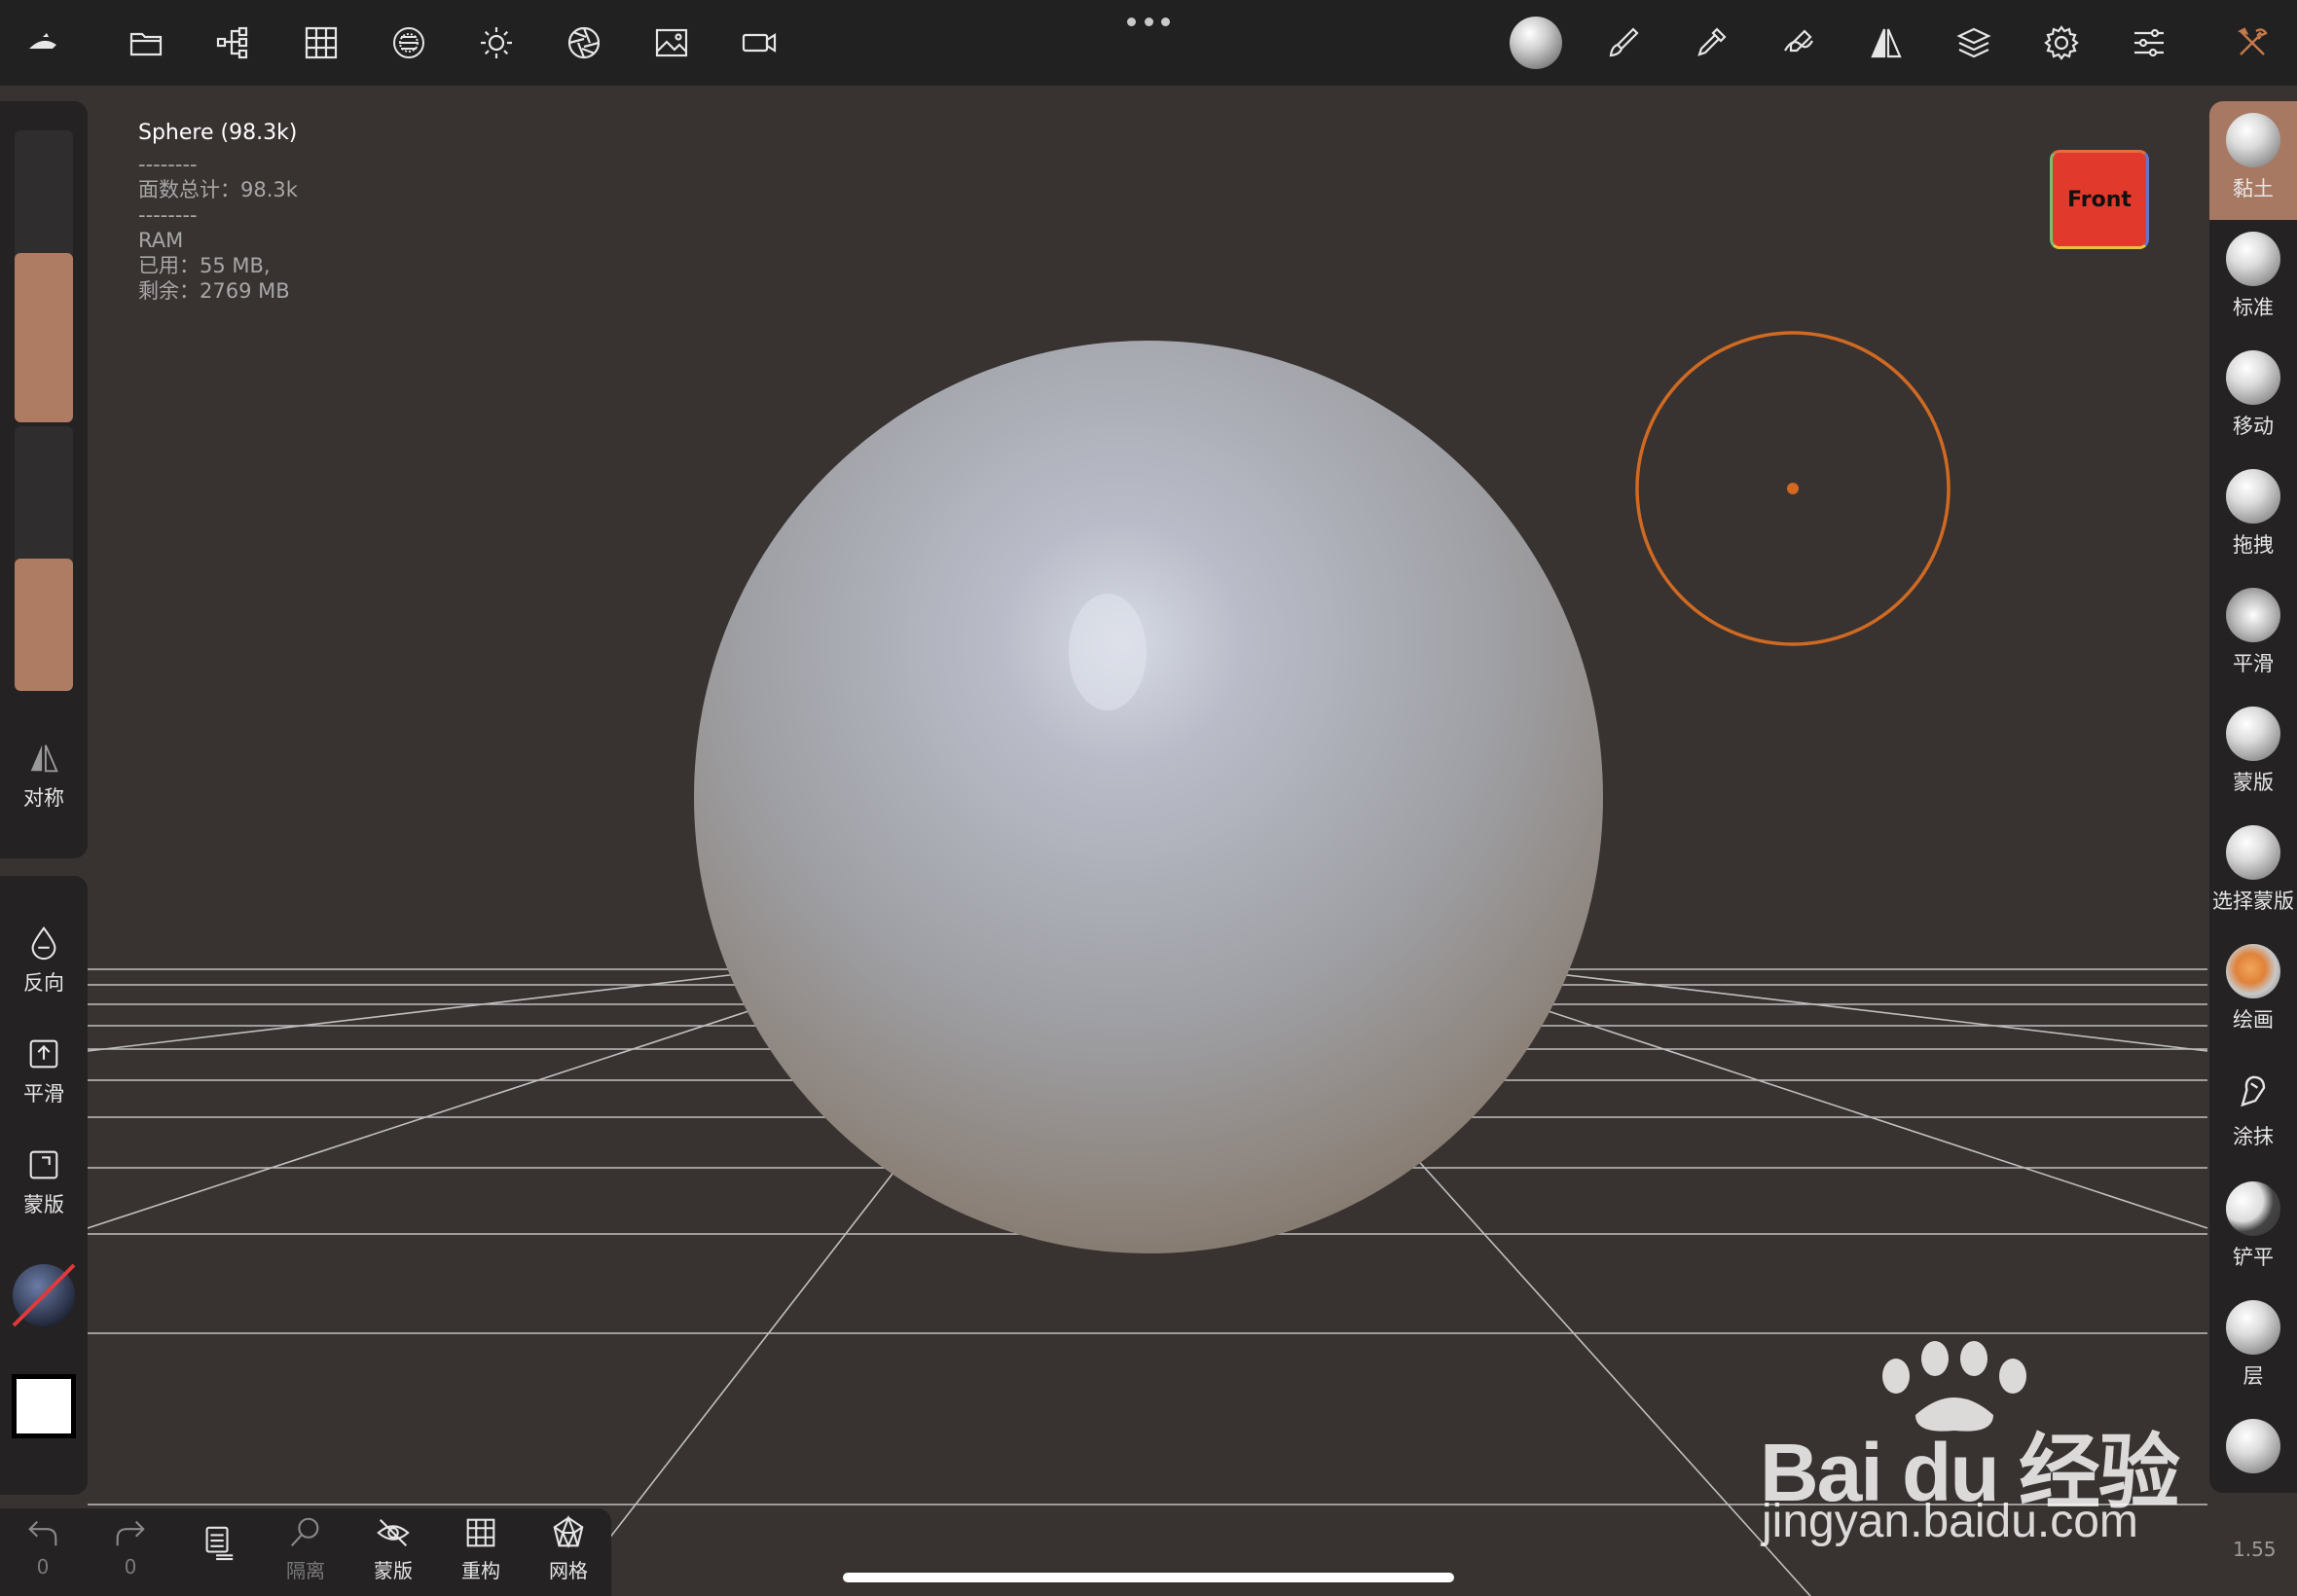 This screenshot has height=1596, width=2297. I want to click on brush-paint: 绘画, so click(2253, 991).